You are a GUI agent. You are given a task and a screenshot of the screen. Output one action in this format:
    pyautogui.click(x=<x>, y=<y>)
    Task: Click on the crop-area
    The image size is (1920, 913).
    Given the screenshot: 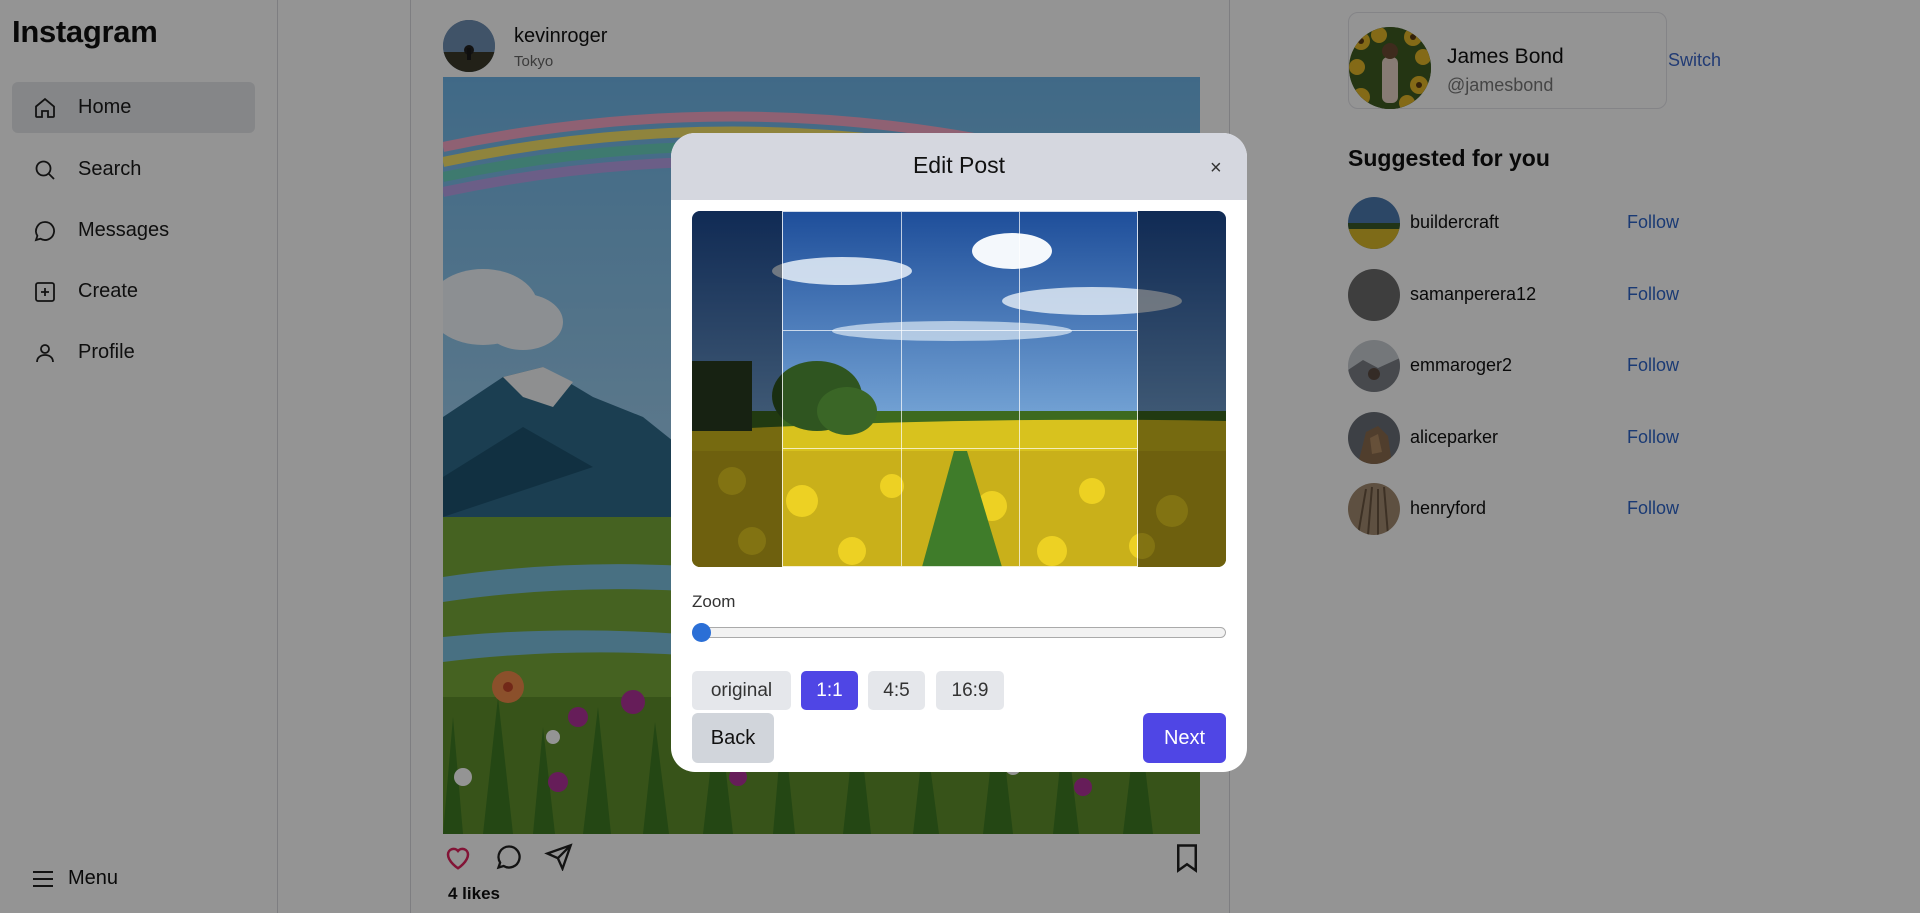 What is the action you would take?
    pyautogui.click(x=959, y=389)
    